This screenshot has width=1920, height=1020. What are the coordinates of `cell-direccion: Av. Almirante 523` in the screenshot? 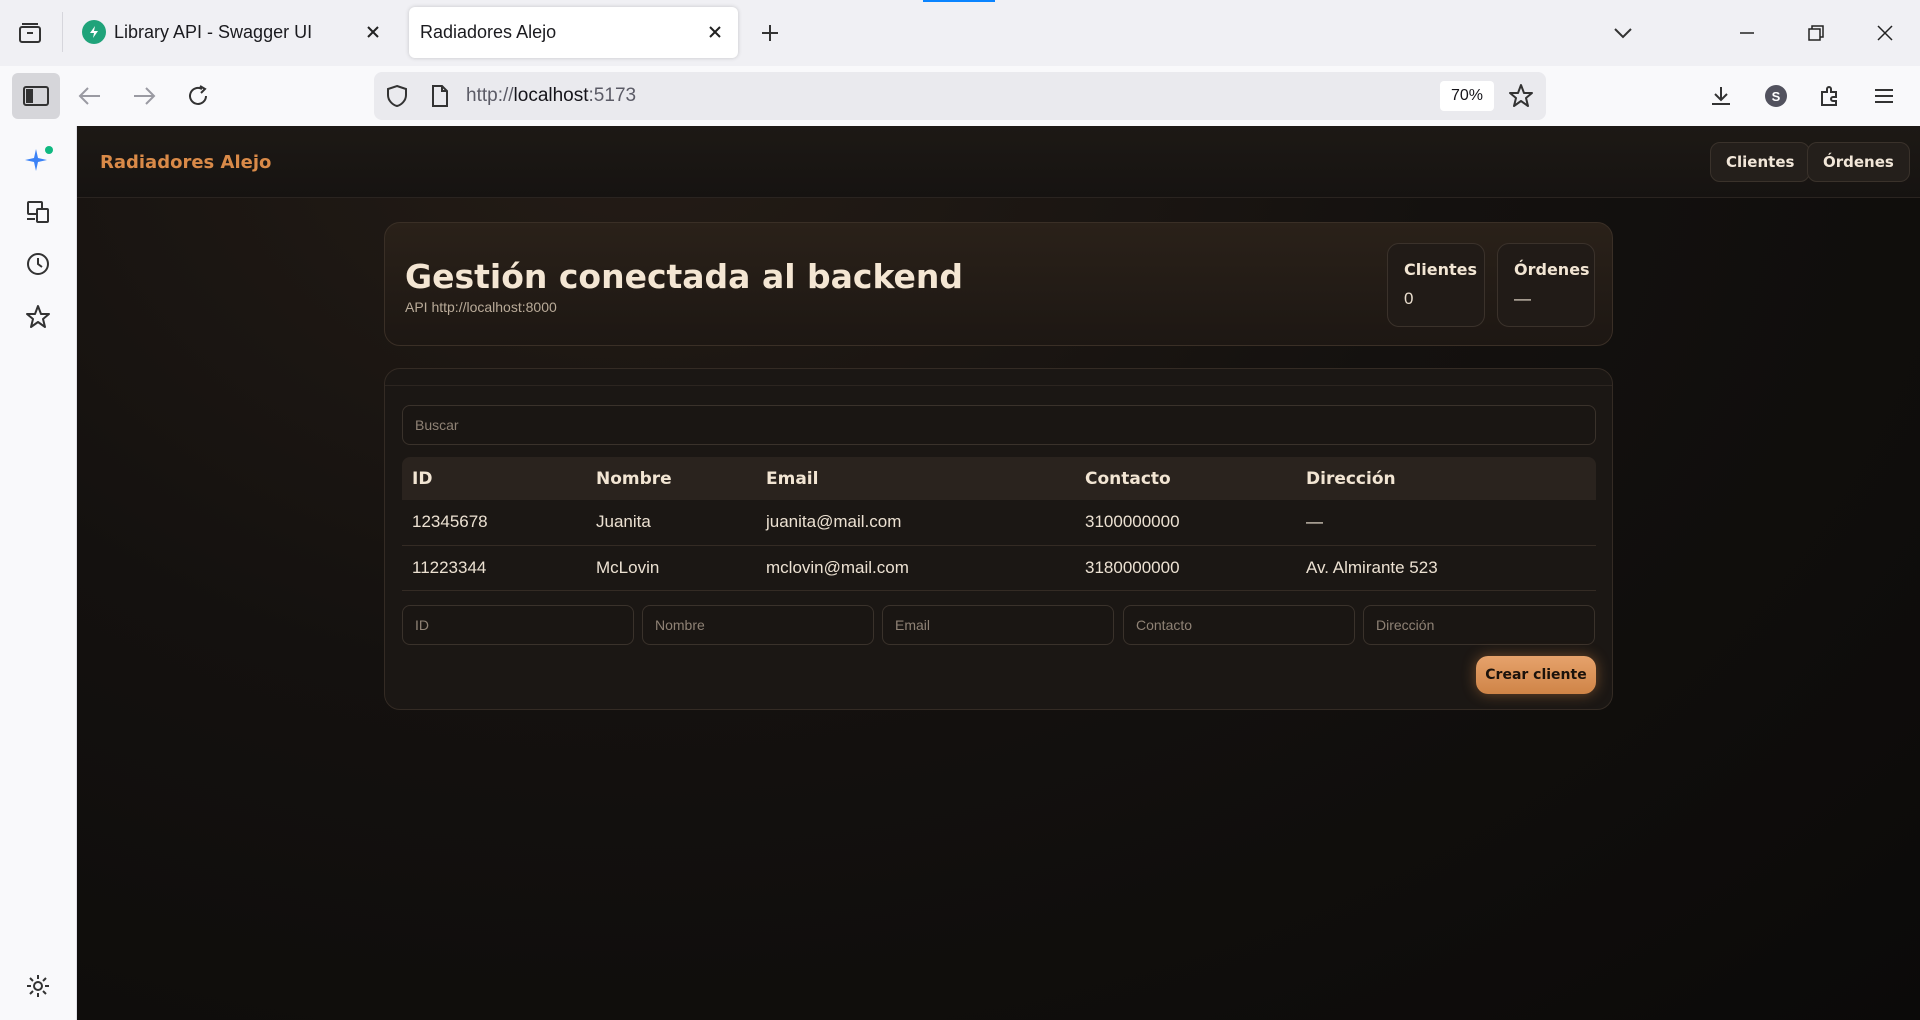 It's located at (1446, 568).